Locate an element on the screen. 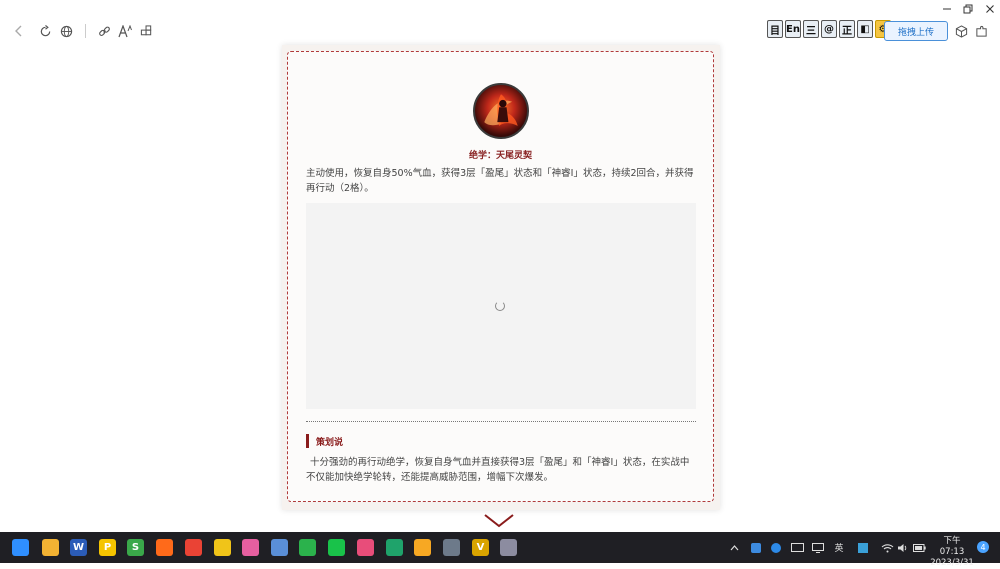  puzzle-icon is located at coordinates (981, 31).